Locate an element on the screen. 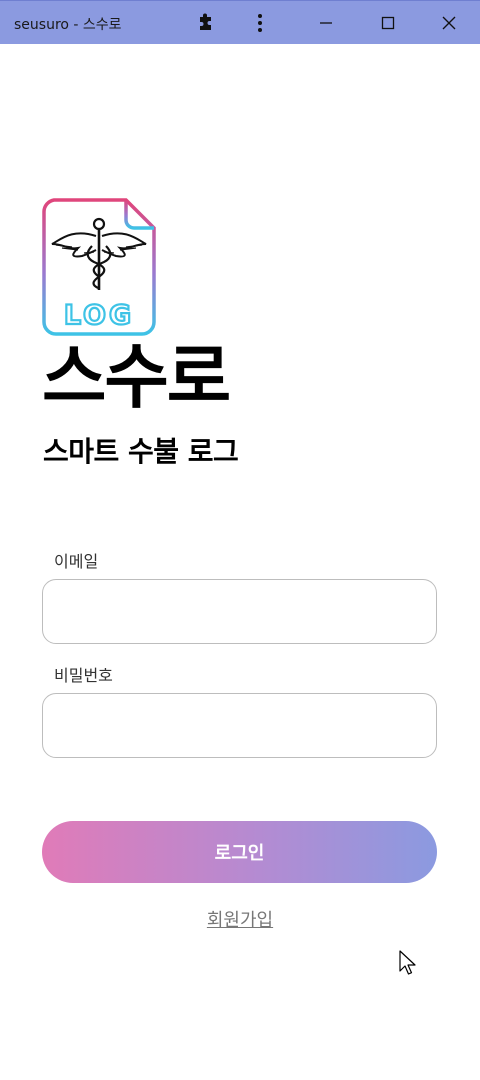  minimize-icon is located at coordinates (326, 23).